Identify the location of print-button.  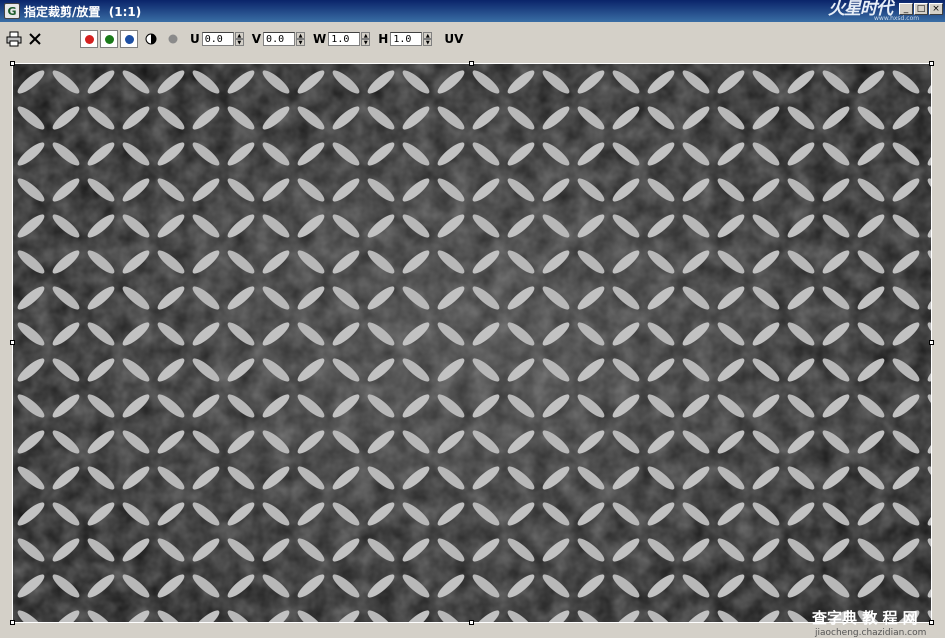
(14, 39).